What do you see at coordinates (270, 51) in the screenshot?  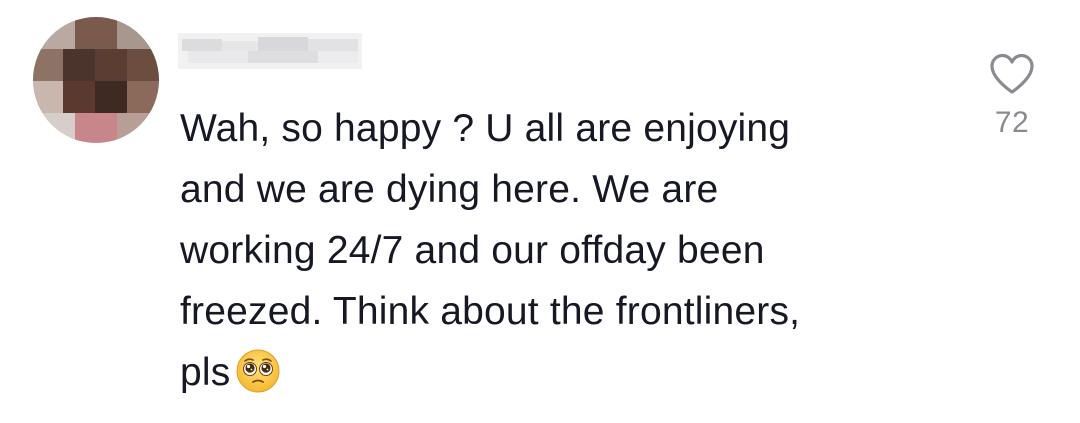 I see `username-redacted` at bounding box center [270, 51].